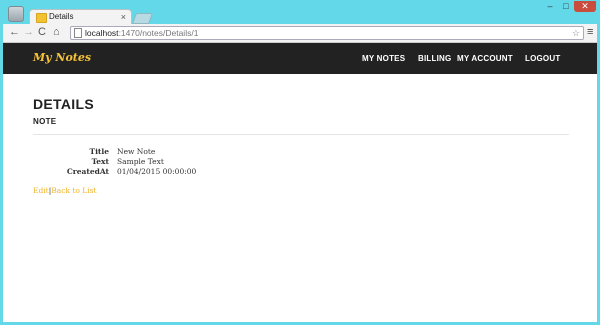  Describe the element at coordinates (434, 58) in the screenshot. I see `nav-billing: BILLING` at that location.